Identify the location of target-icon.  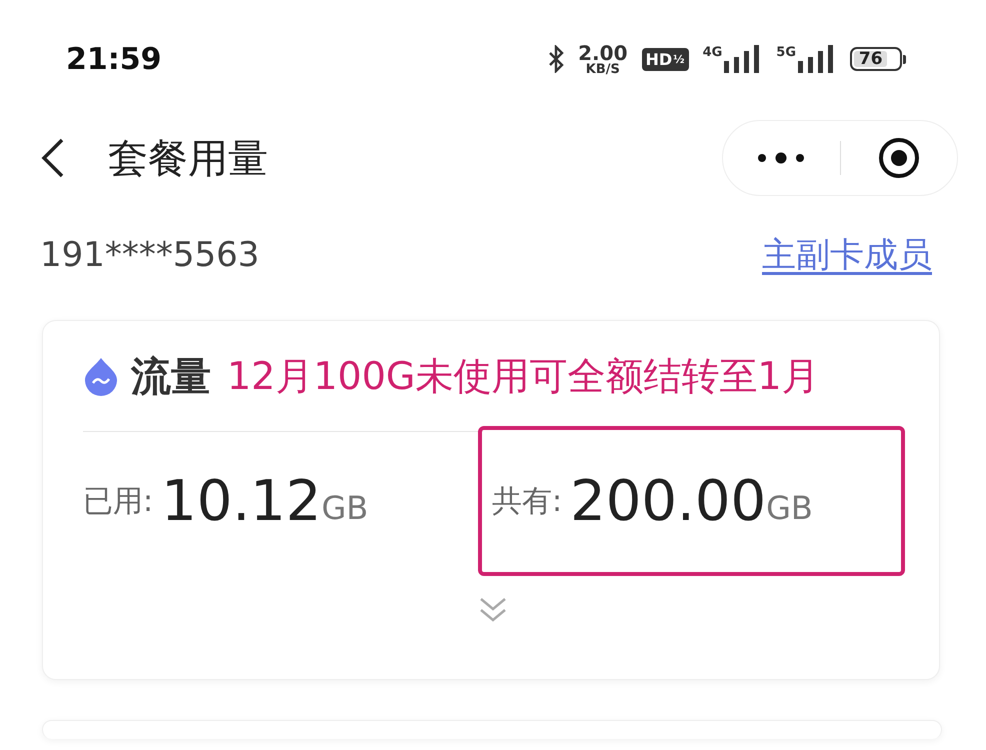
(898, 158).